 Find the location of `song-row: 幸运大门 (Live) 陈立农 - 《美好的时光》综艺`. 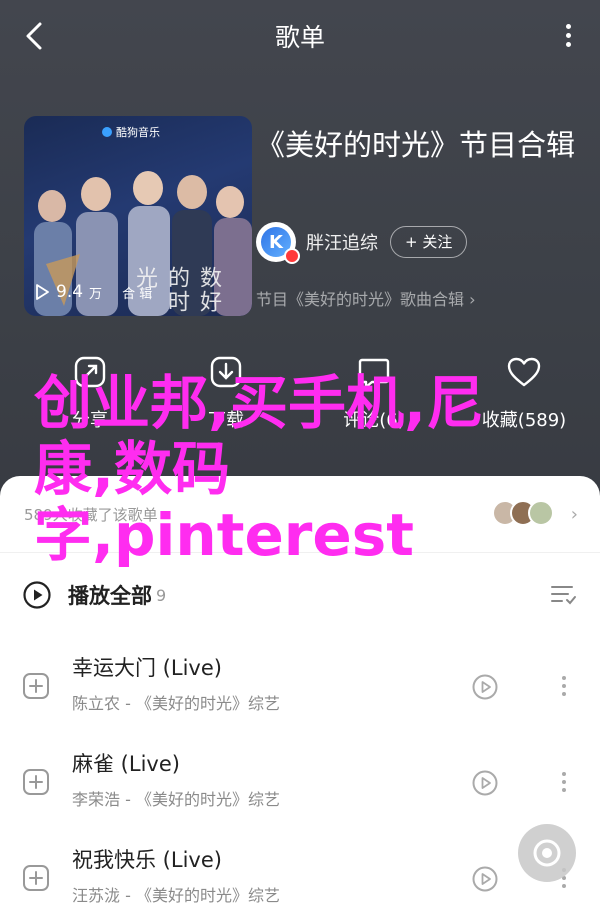

song-row: 幸运大门 (Live) 陈立农 - 《美好的时光》综艺 is located at coordinates (300, 686).